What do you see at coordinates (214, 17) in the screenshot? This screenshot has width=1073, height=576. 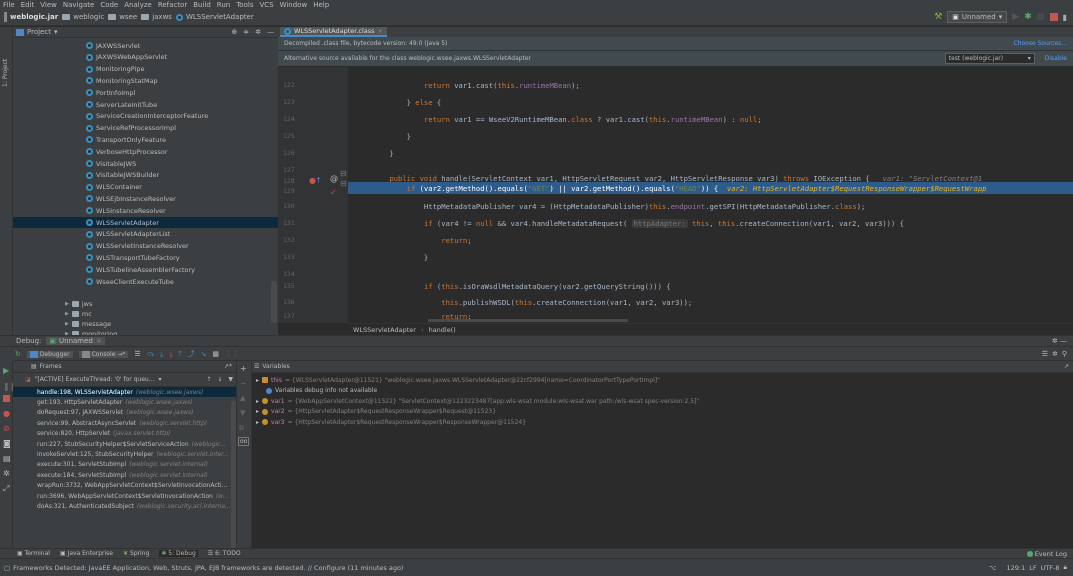 I see `nav-crumb-class: WLSServletAdapter` at bounding box center [214, 17].